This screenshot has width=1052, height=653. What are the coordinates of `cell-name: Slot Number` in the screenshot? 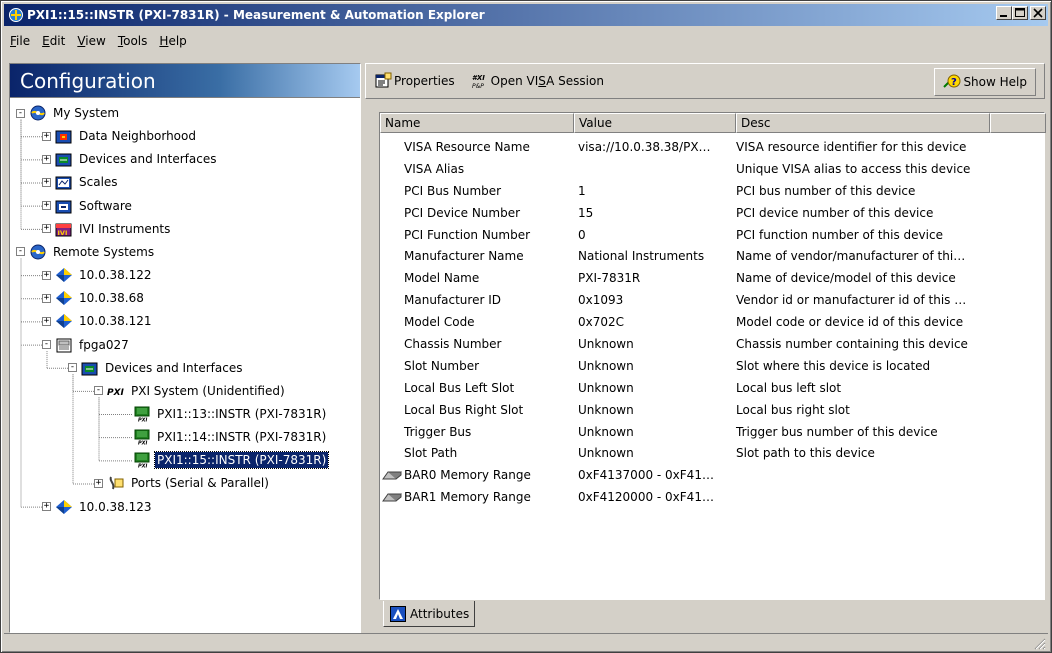 It's located at (477, 366).